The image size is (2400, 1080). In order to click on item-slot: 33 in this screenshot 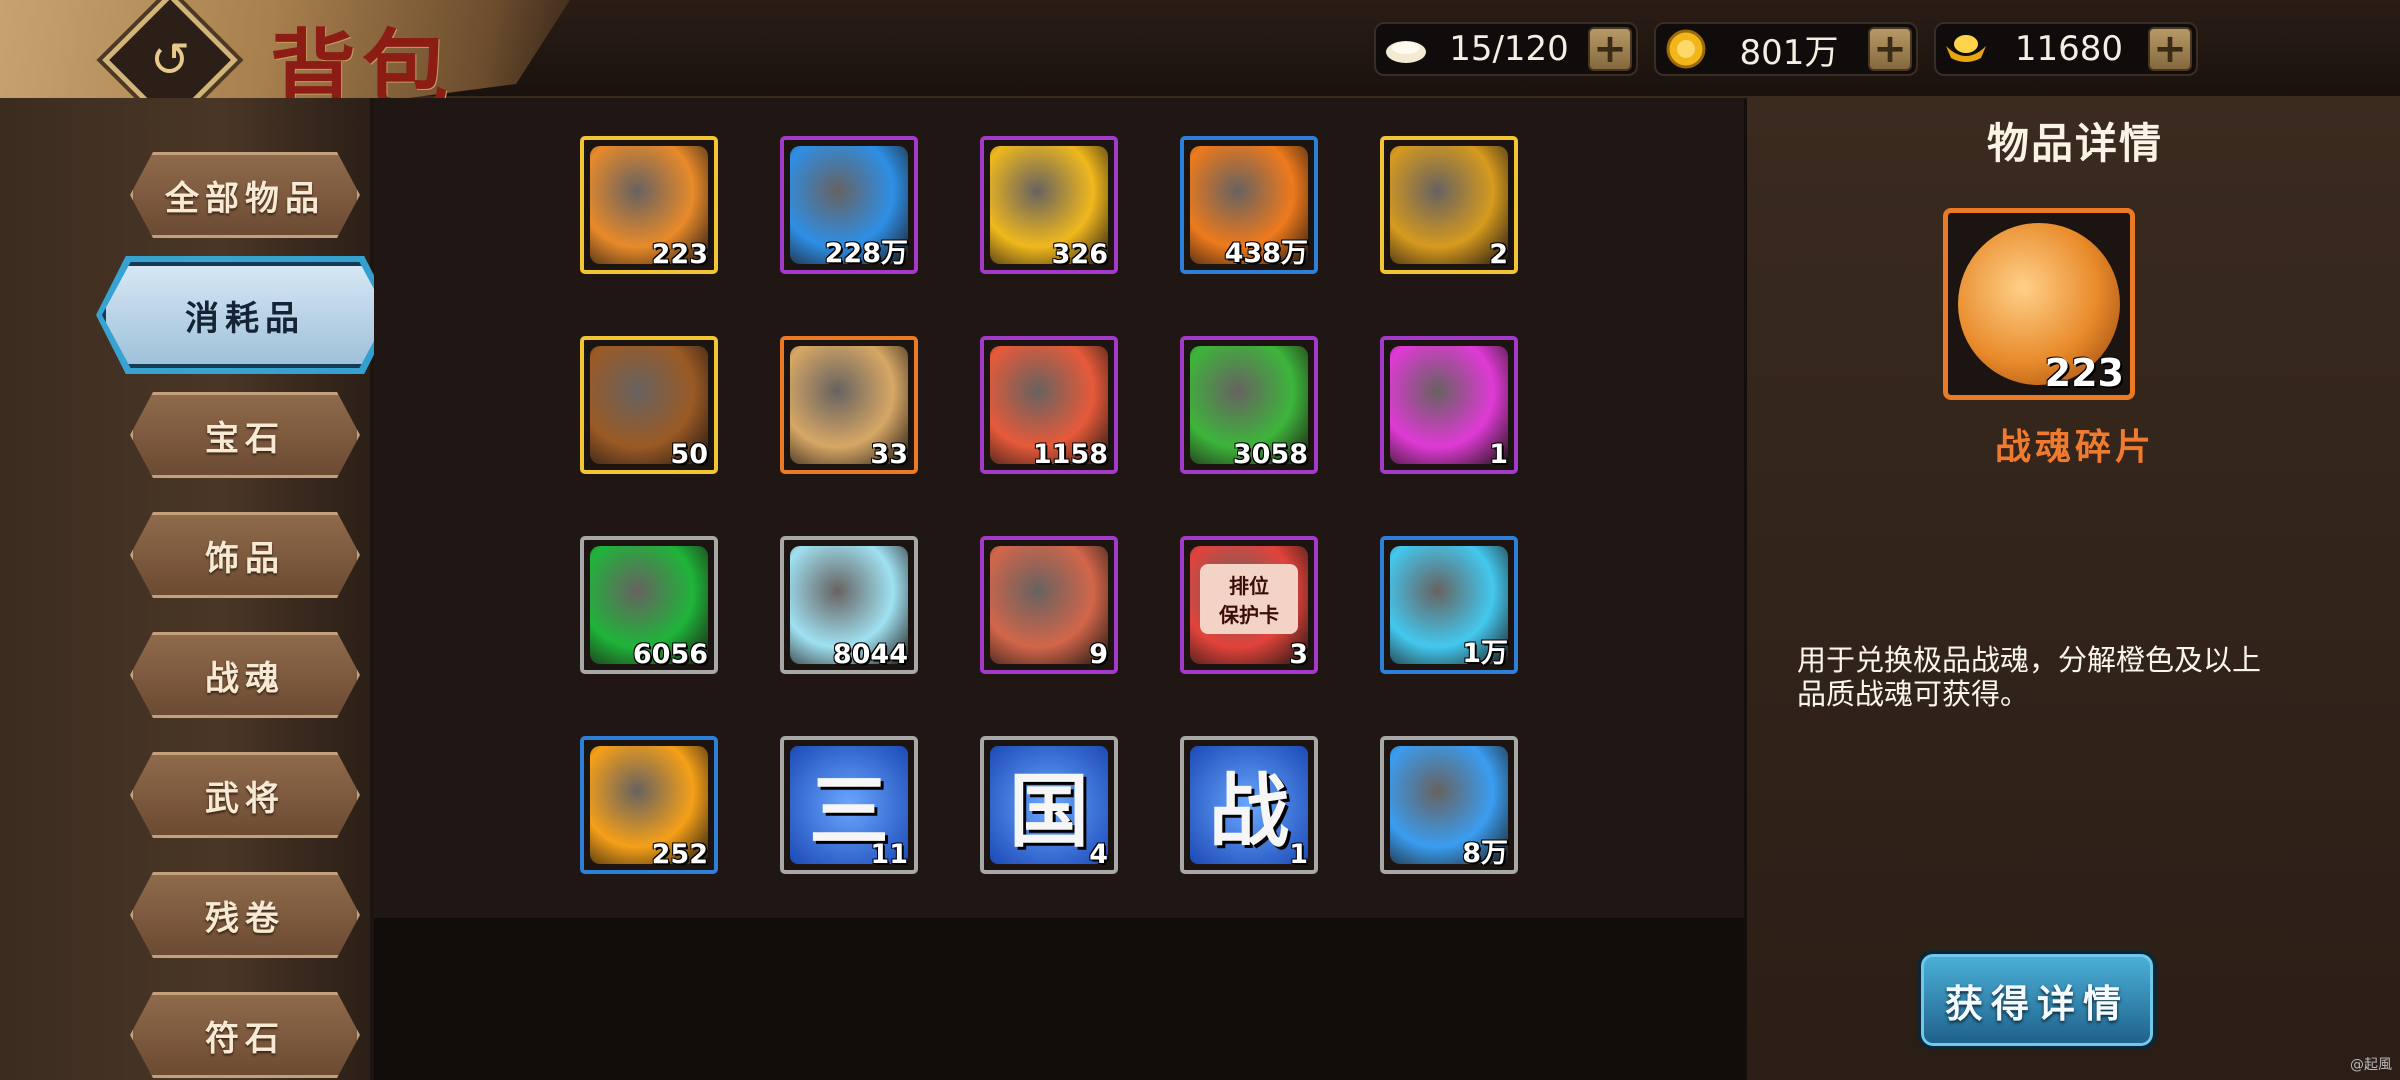, I will do `click(849, 405)`.